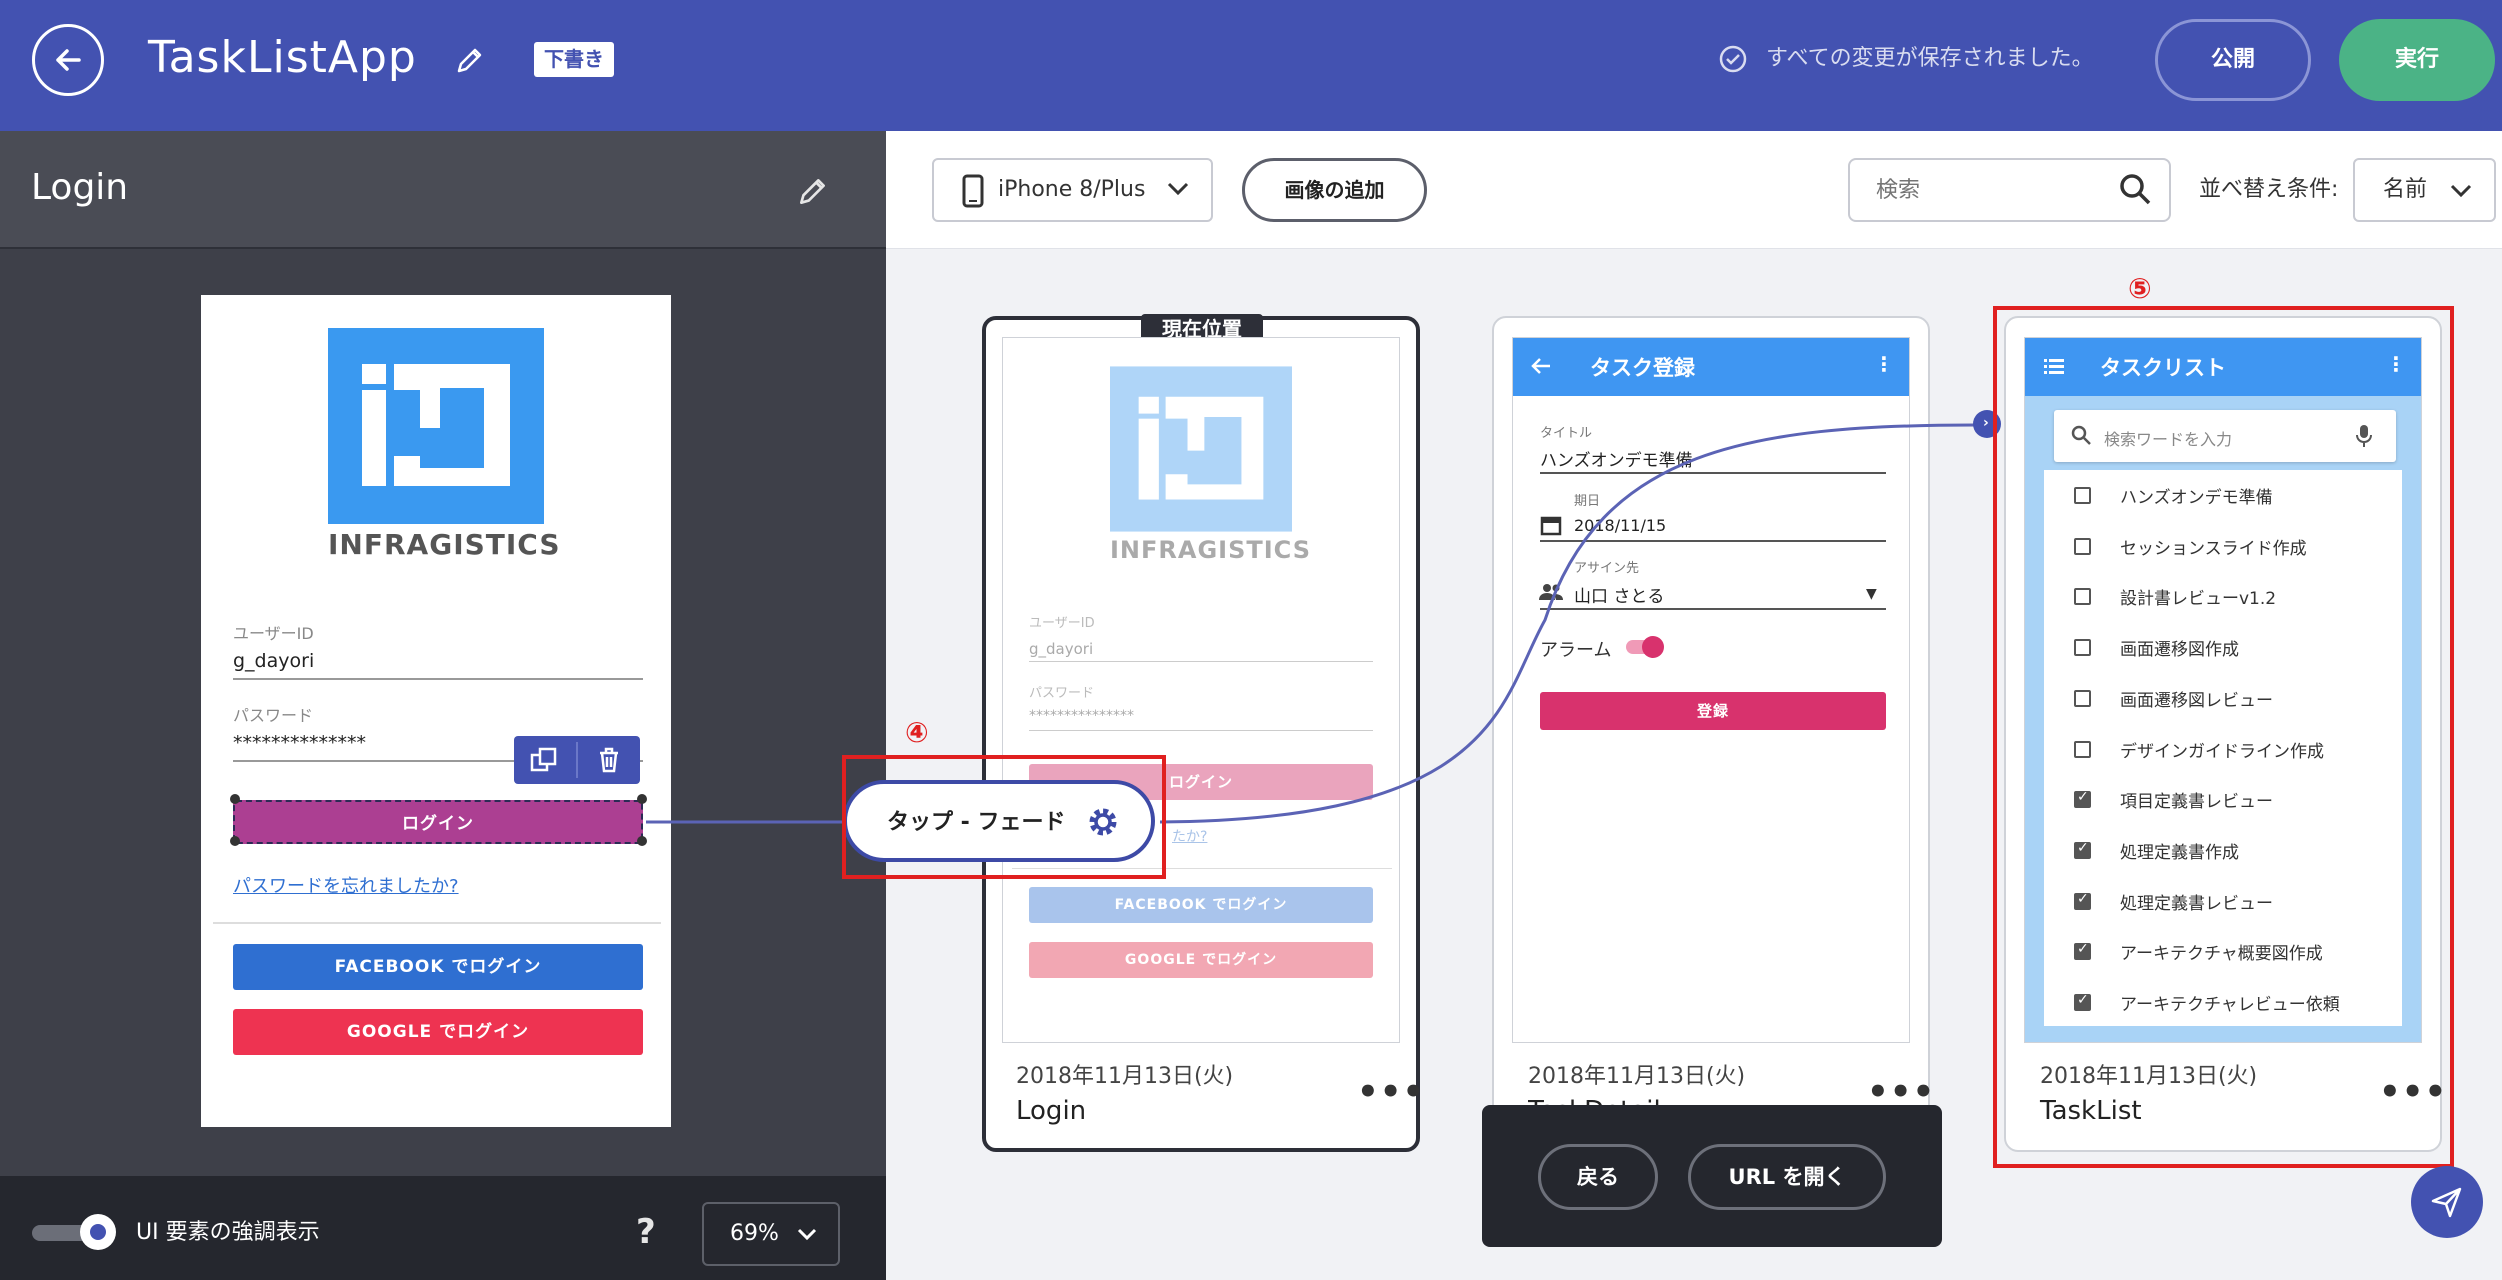 Image resolution: width=2502 pixels, height=1280 pixels. I want to click on send-feedback-button, so click(2447, 1202).